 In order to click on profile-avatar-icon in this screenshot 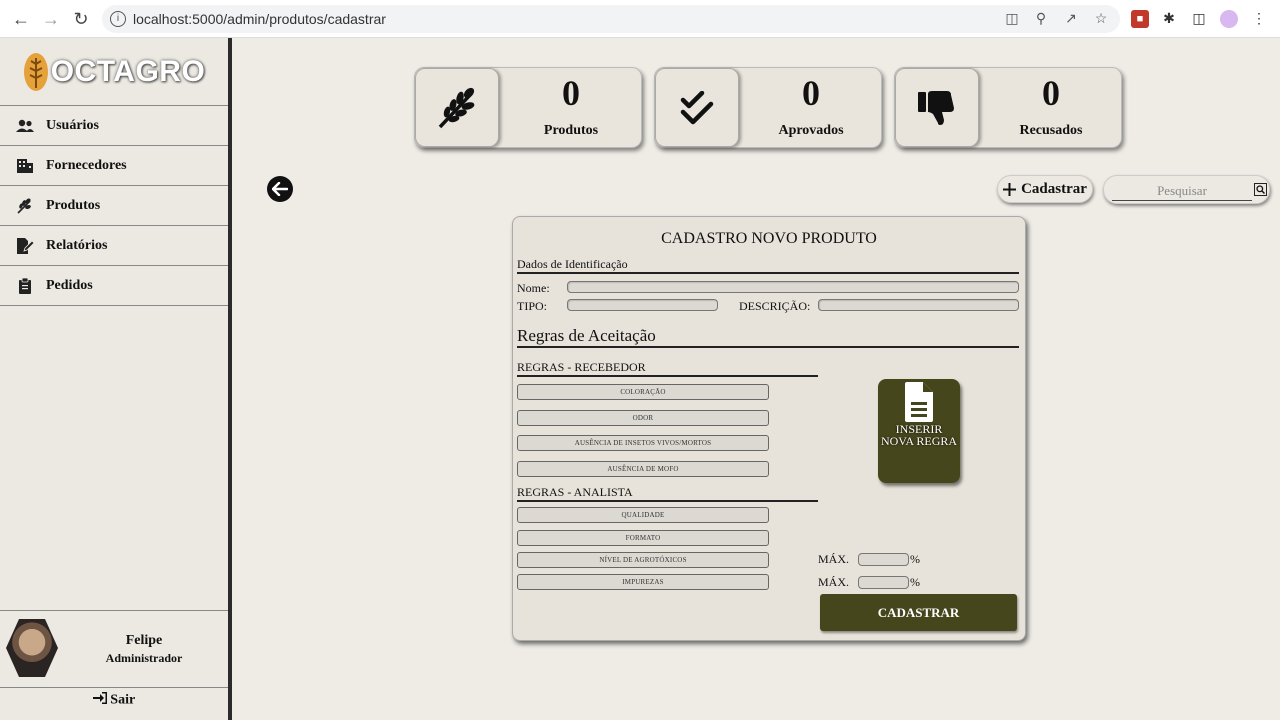, I will do `click(1229, 19)`.